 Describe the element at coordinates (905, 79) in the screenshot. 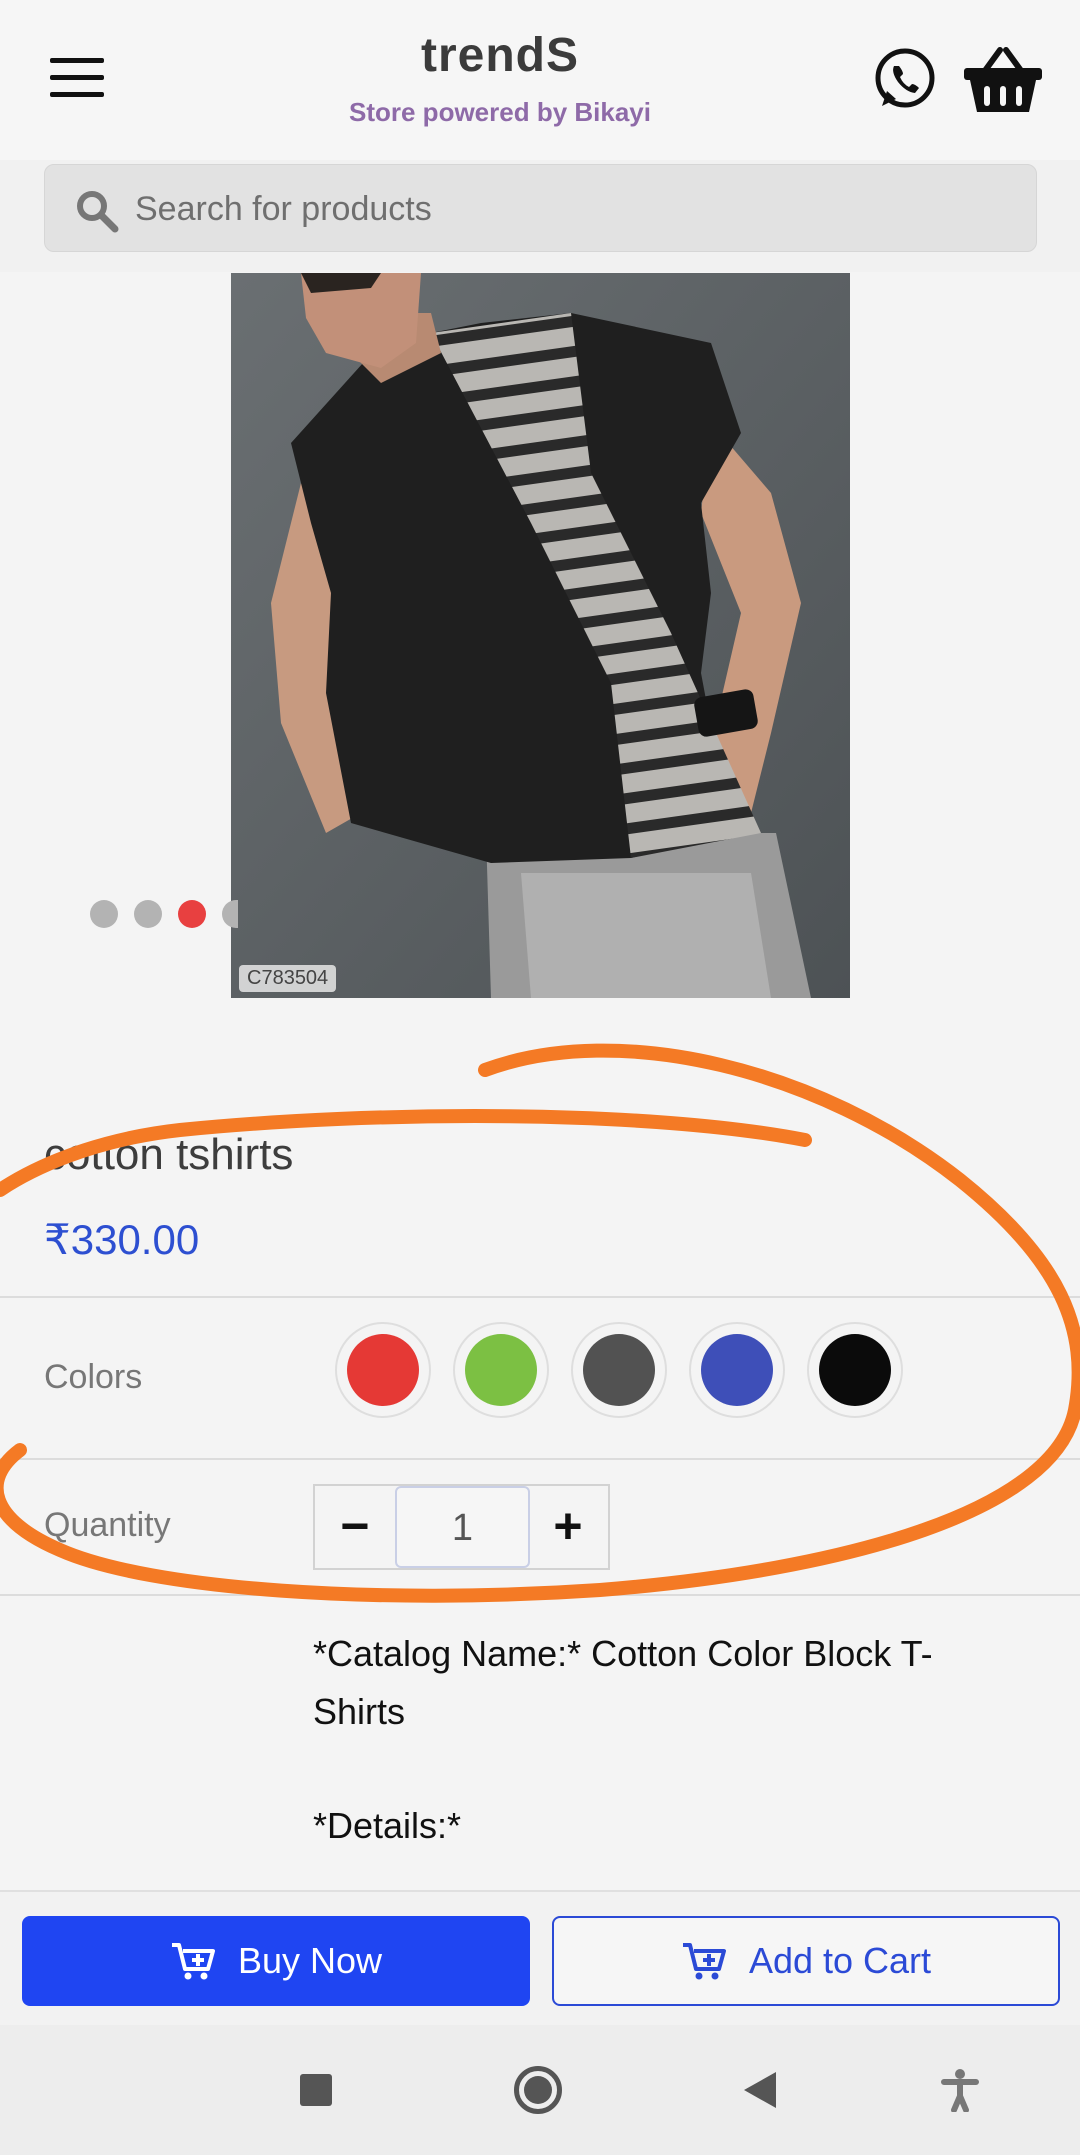

I see `whatsapp-icon` at that location.